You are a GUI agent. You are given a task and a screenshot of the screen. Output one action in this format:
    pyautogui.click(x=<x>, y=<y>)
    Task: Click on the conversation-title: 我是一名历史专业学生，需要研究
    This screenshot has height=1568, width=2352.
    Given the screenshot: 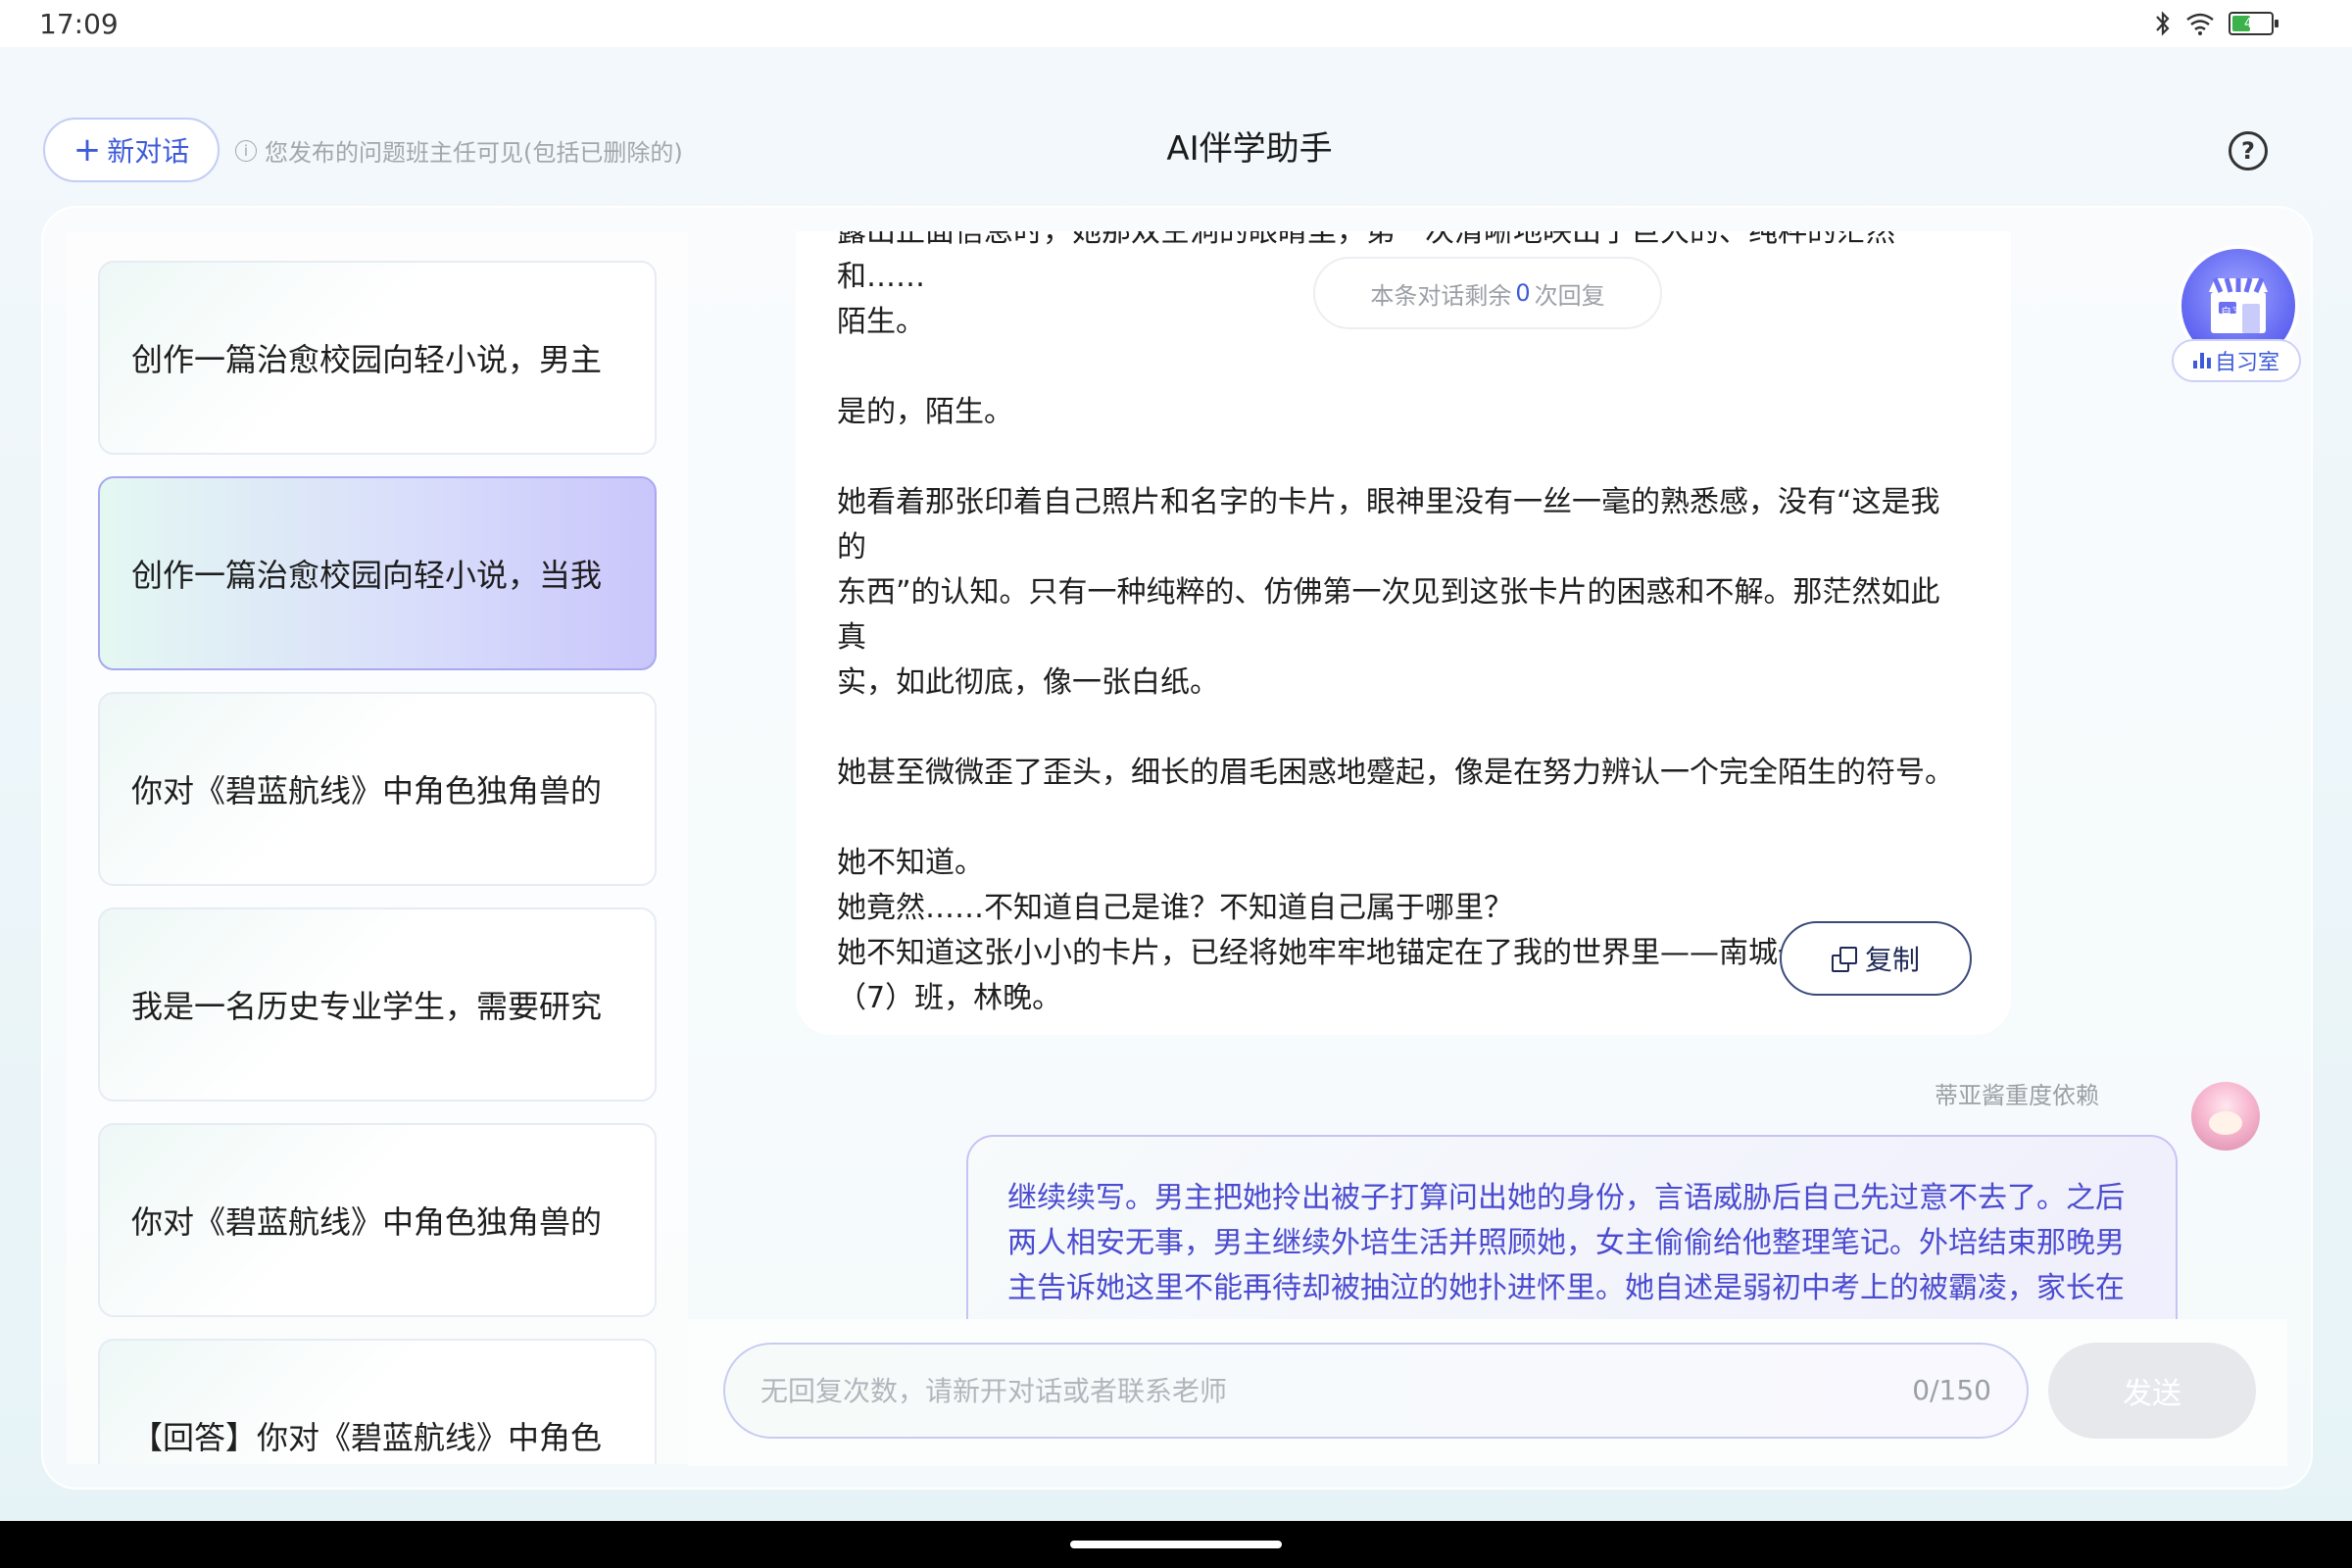 What is the action you would take?
    pyautogui.click(x=367, y=1006)
    